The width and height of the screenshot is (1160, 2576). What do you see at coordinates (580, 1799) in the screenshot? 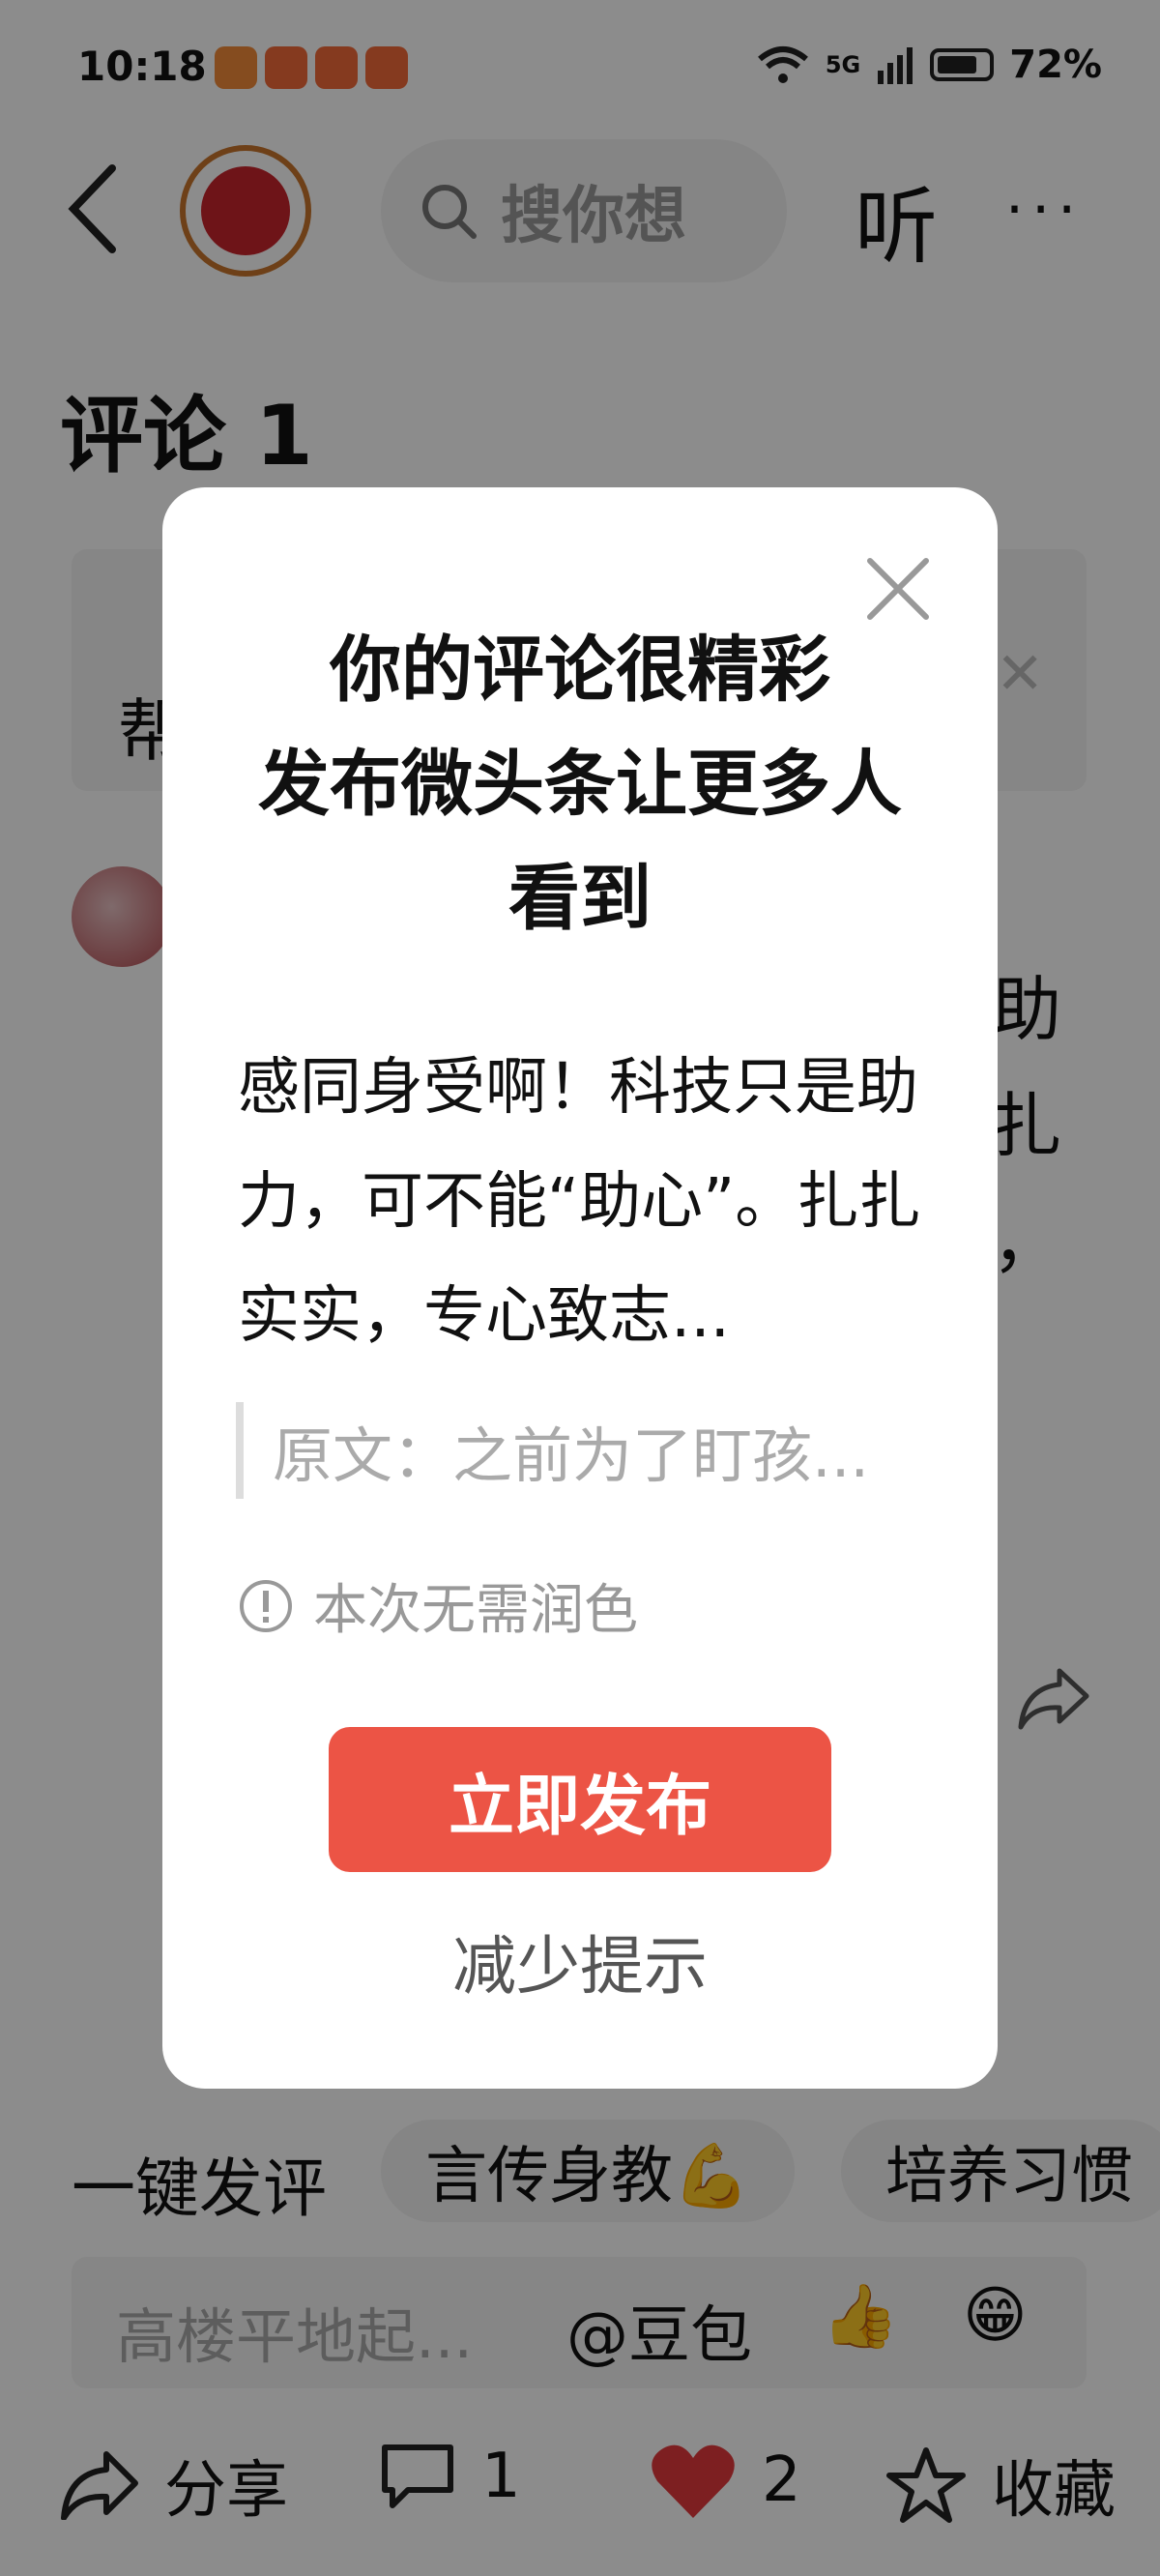
I see `publish-now-button: 立即发布` at bounding box center [580, 1799].